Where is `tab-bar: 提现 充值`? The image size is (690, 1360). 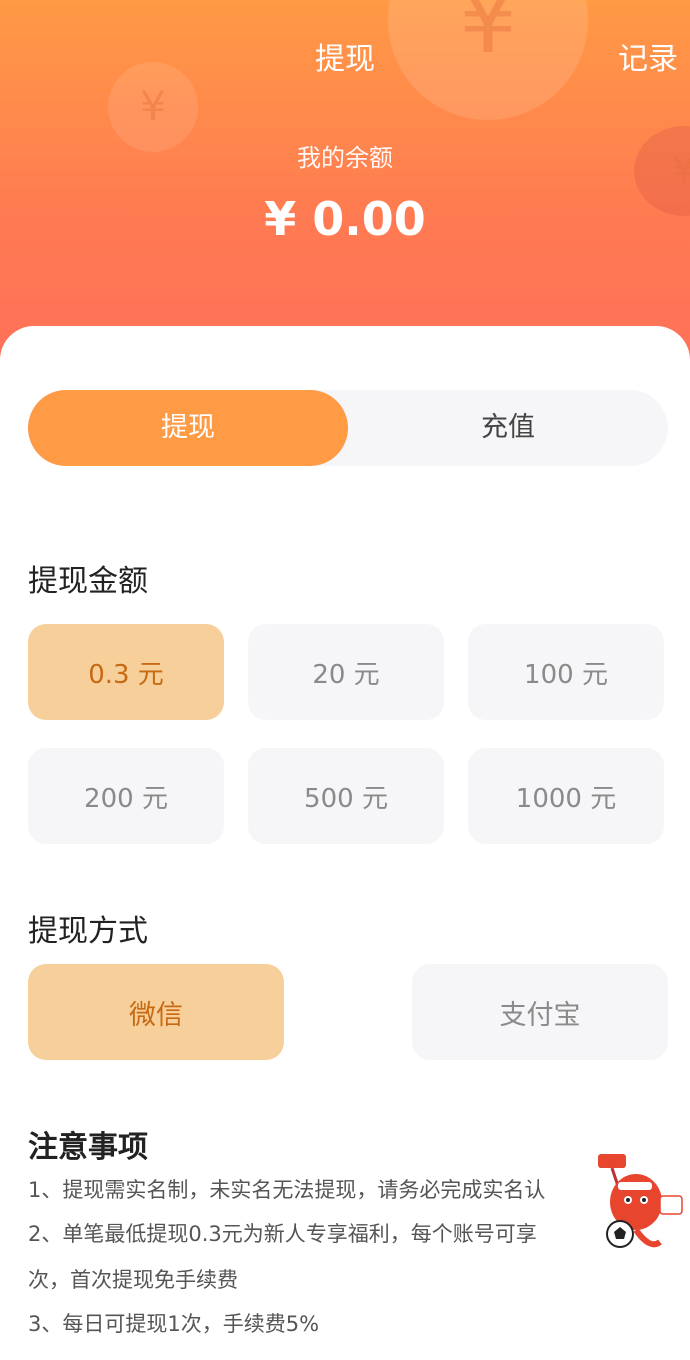
tab-bar: 提现 充值 is located at coordinates (348, 428).